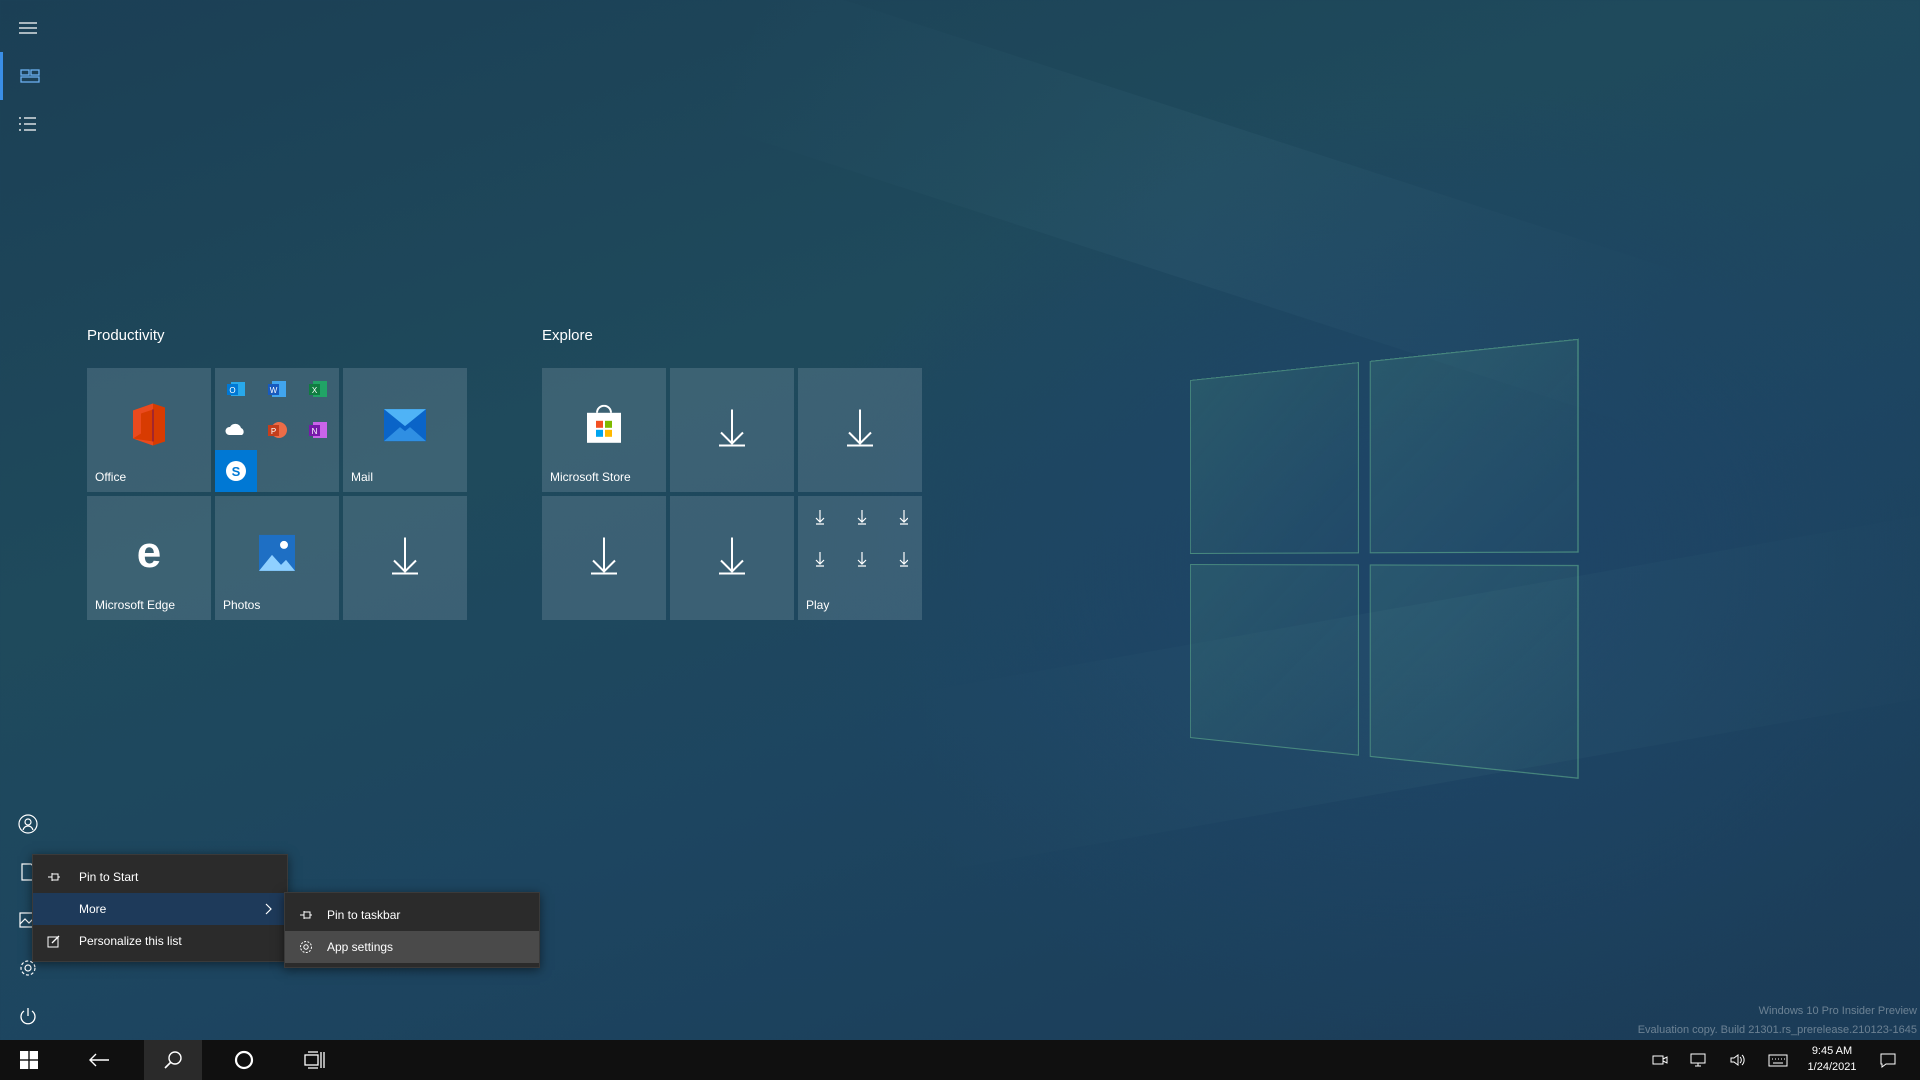 The image size is (1920, 1080). Describe the element at coordinates (28, 28) in the screenshot. I see `hamburger-menu-icon` at that location.